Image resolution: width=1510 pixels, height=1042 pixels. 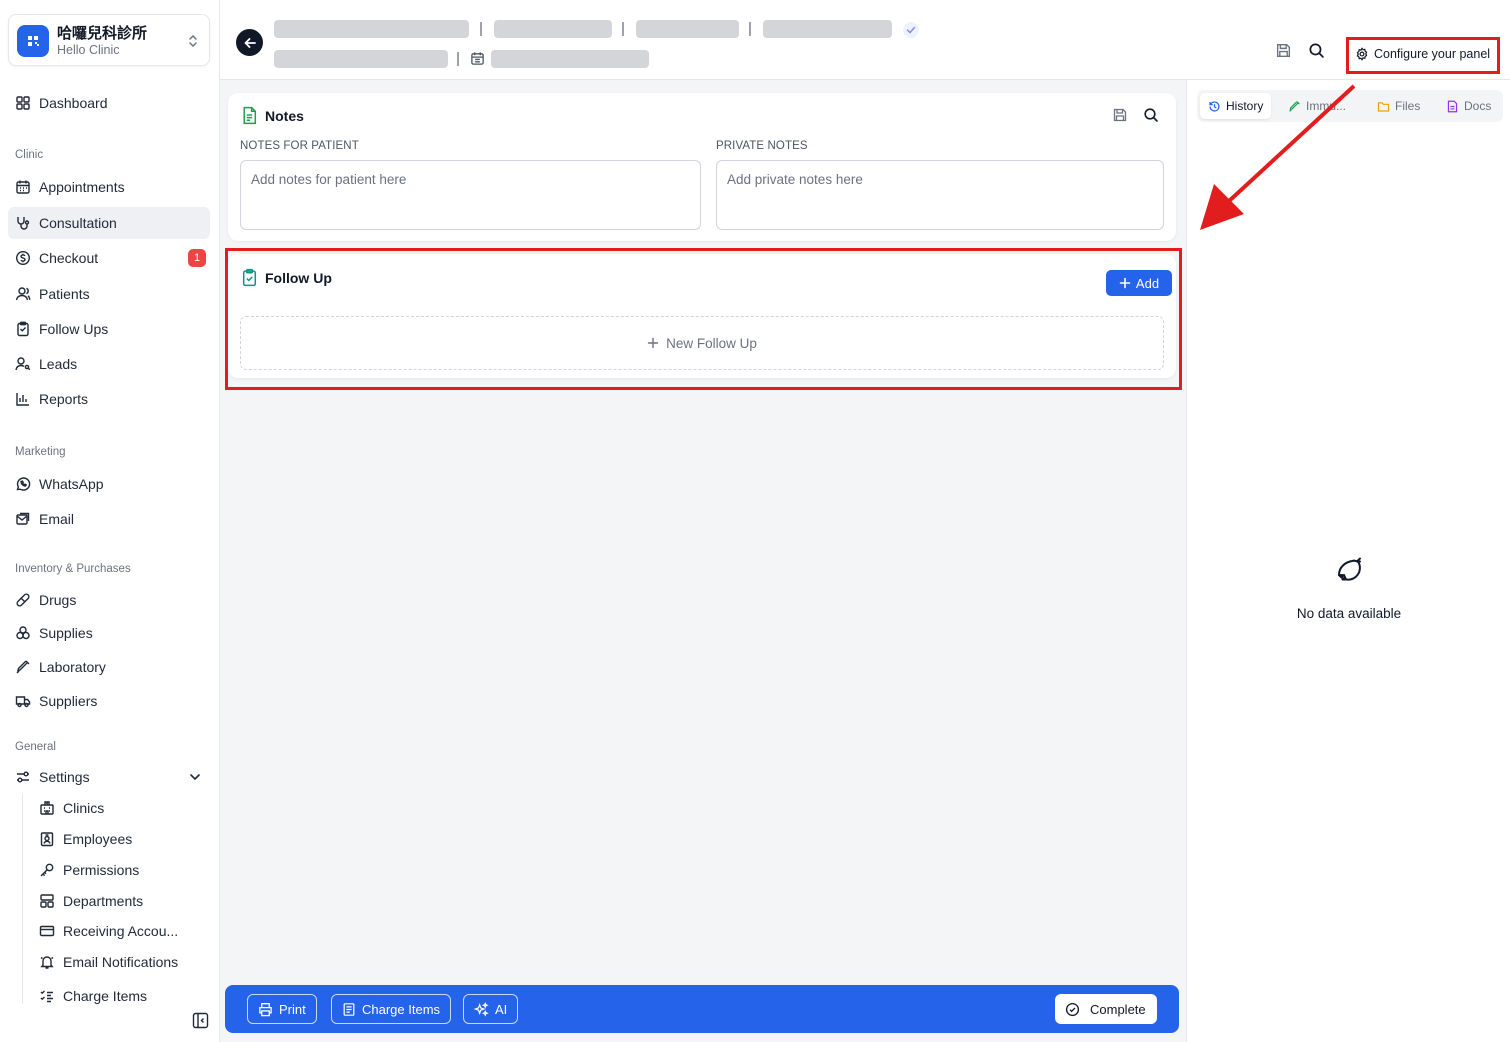 I want to click on nav-clinics-label: Clinics, so click(x=84, y=808).